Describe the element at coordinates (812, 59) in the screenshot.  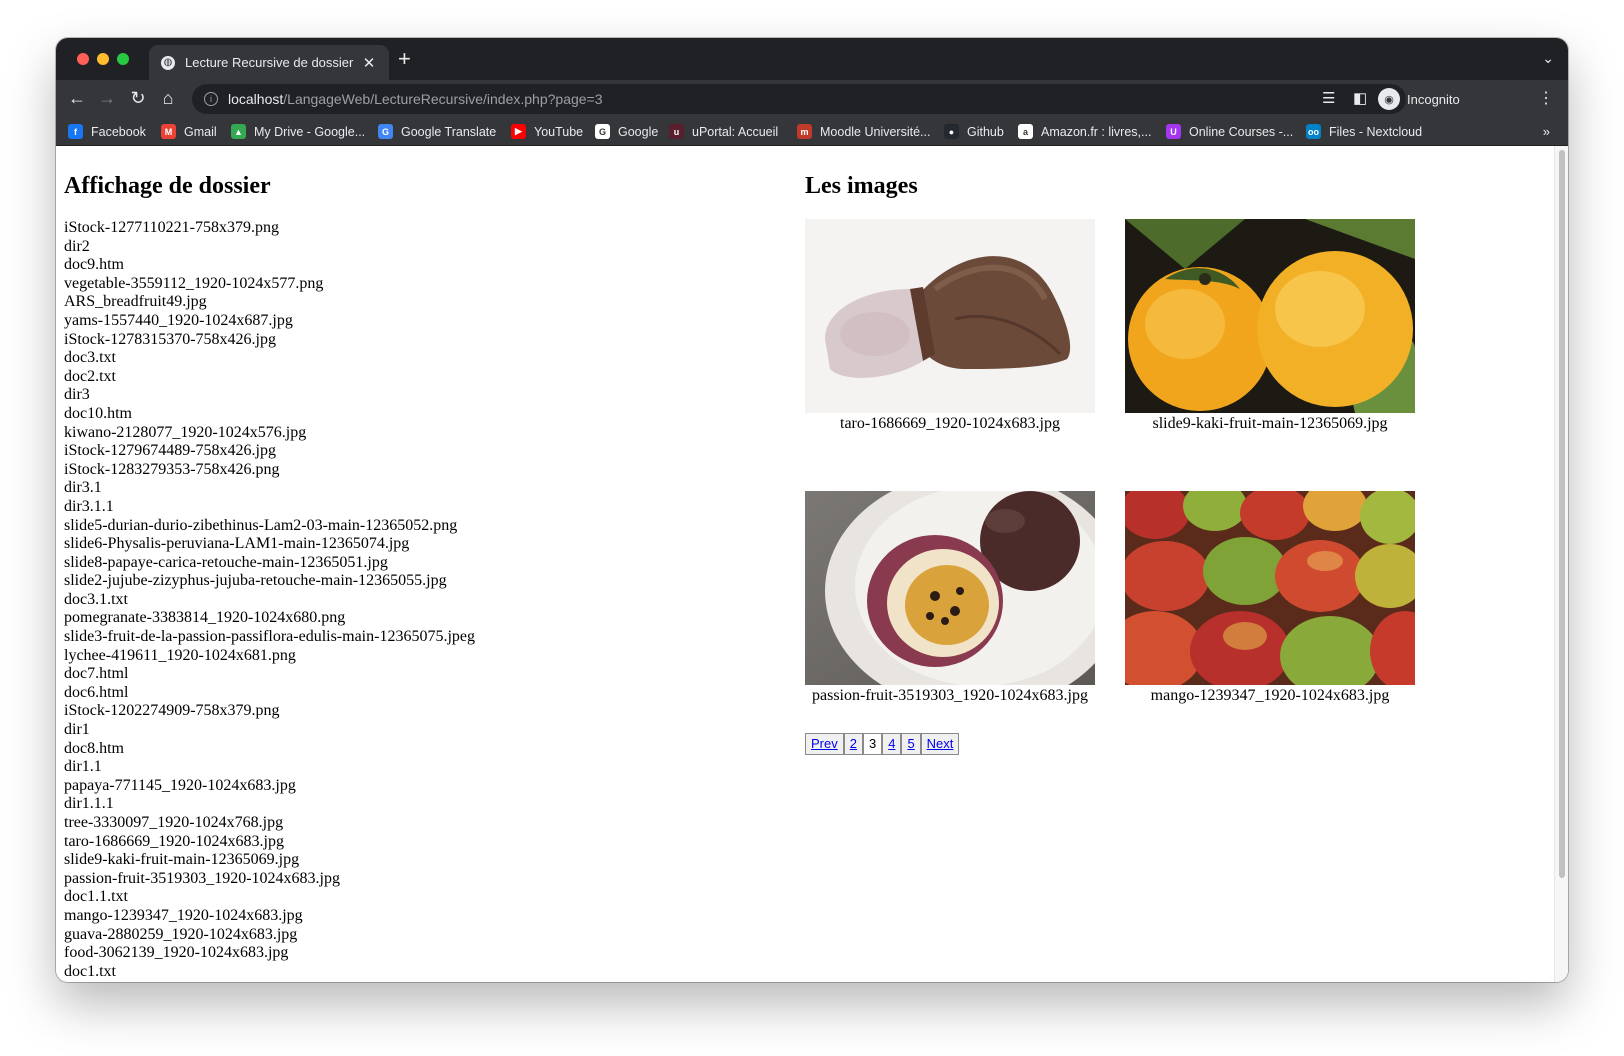
I see `tab-strip: ◍ Lecture Recursive de dossier ✕ + ⌄` at that location.